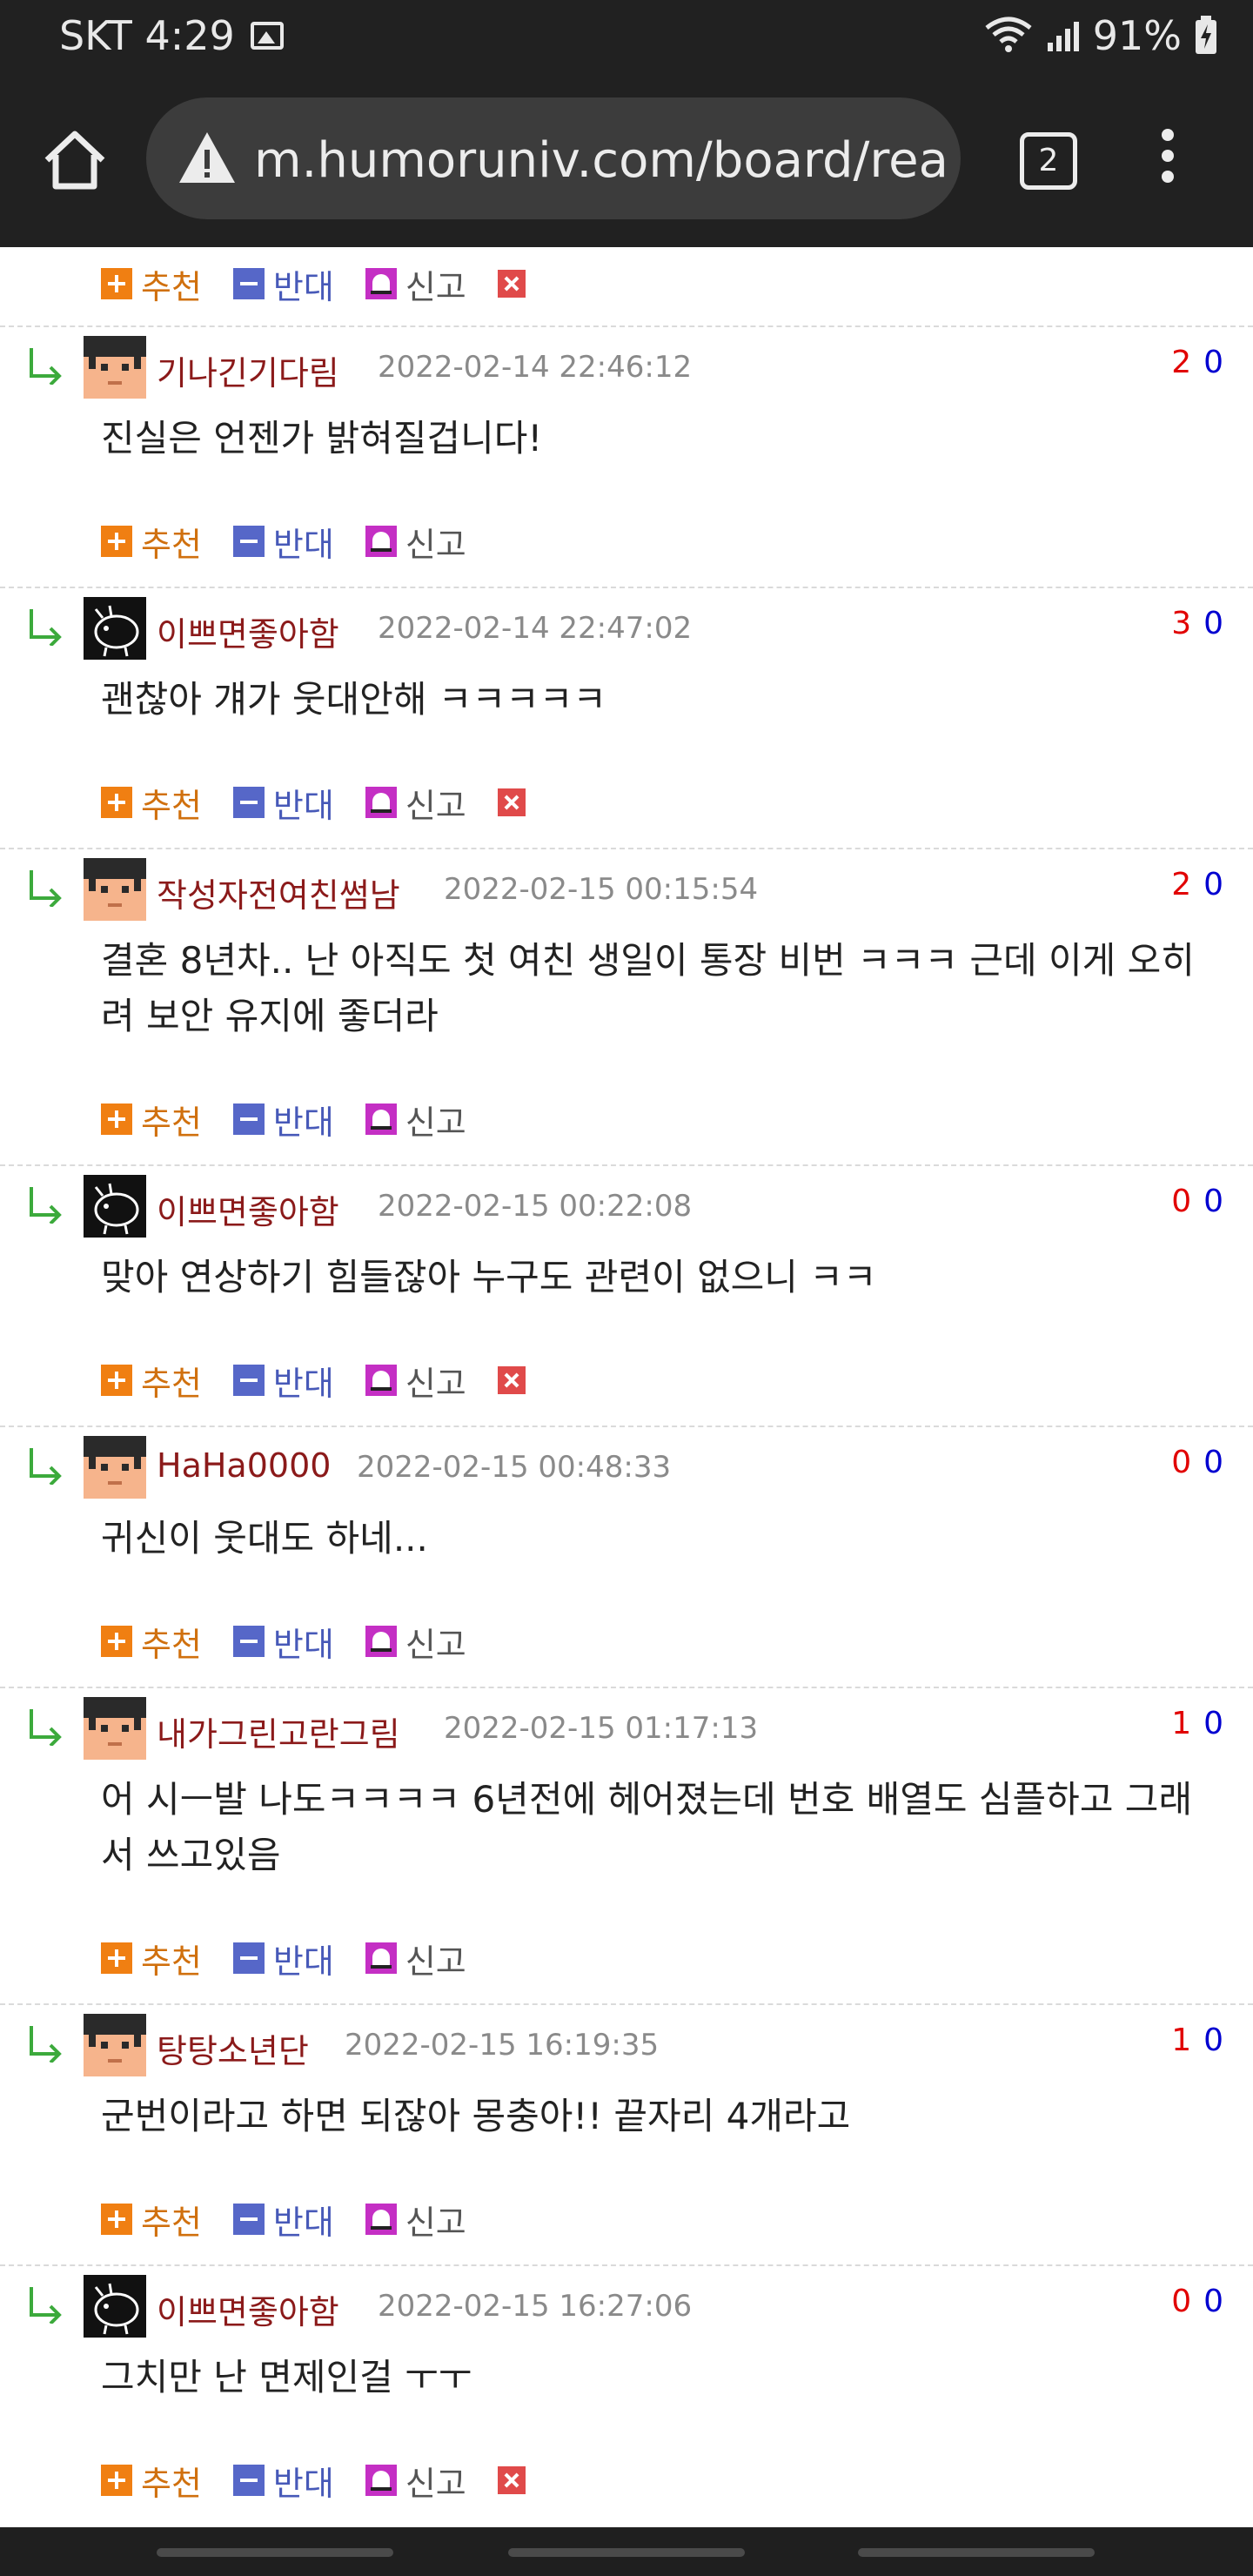 The image size is (1253, 2576). I want to click on nav-recent-button, so click(275, 2553).